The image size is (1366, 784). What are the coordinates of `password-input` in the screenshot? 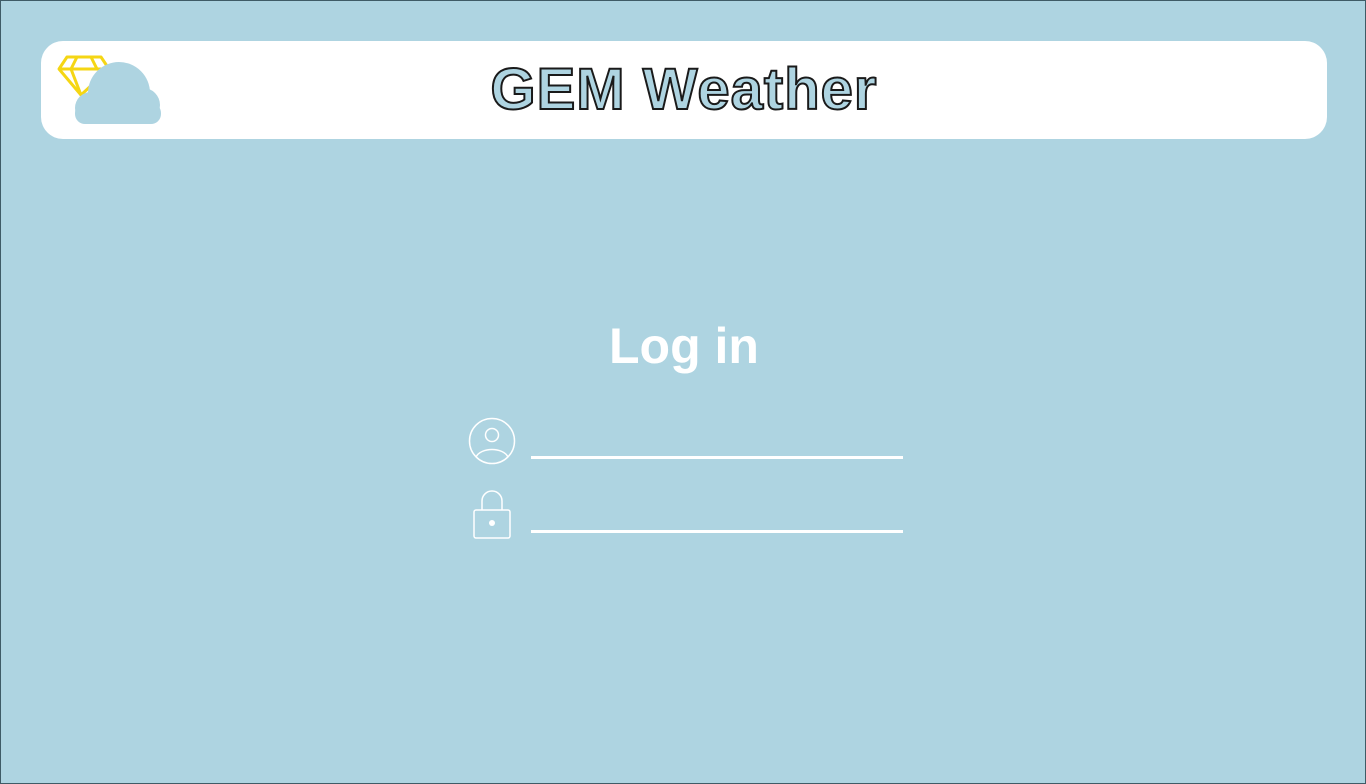 It's located at (717, 514).